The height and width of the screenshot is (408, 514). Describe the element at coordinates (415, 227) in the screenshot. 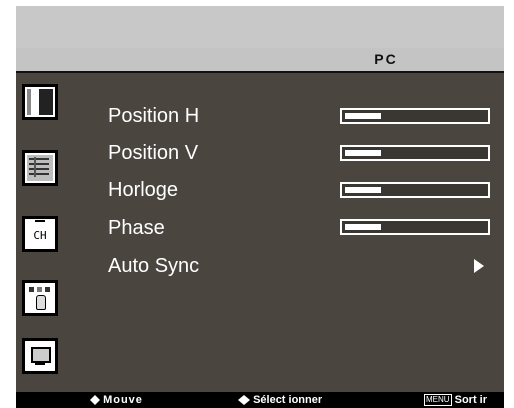

I see `phase-slider` at that location.